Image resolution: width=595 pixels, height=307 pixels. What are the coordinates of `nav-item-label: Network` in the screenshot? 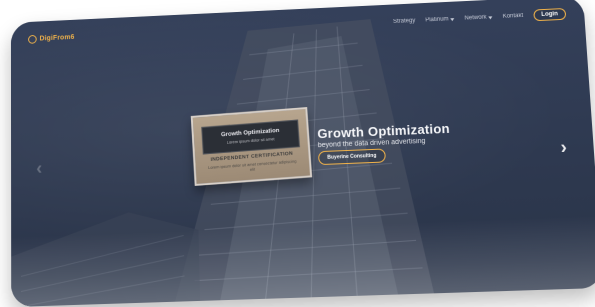 It's located at (475, 18).